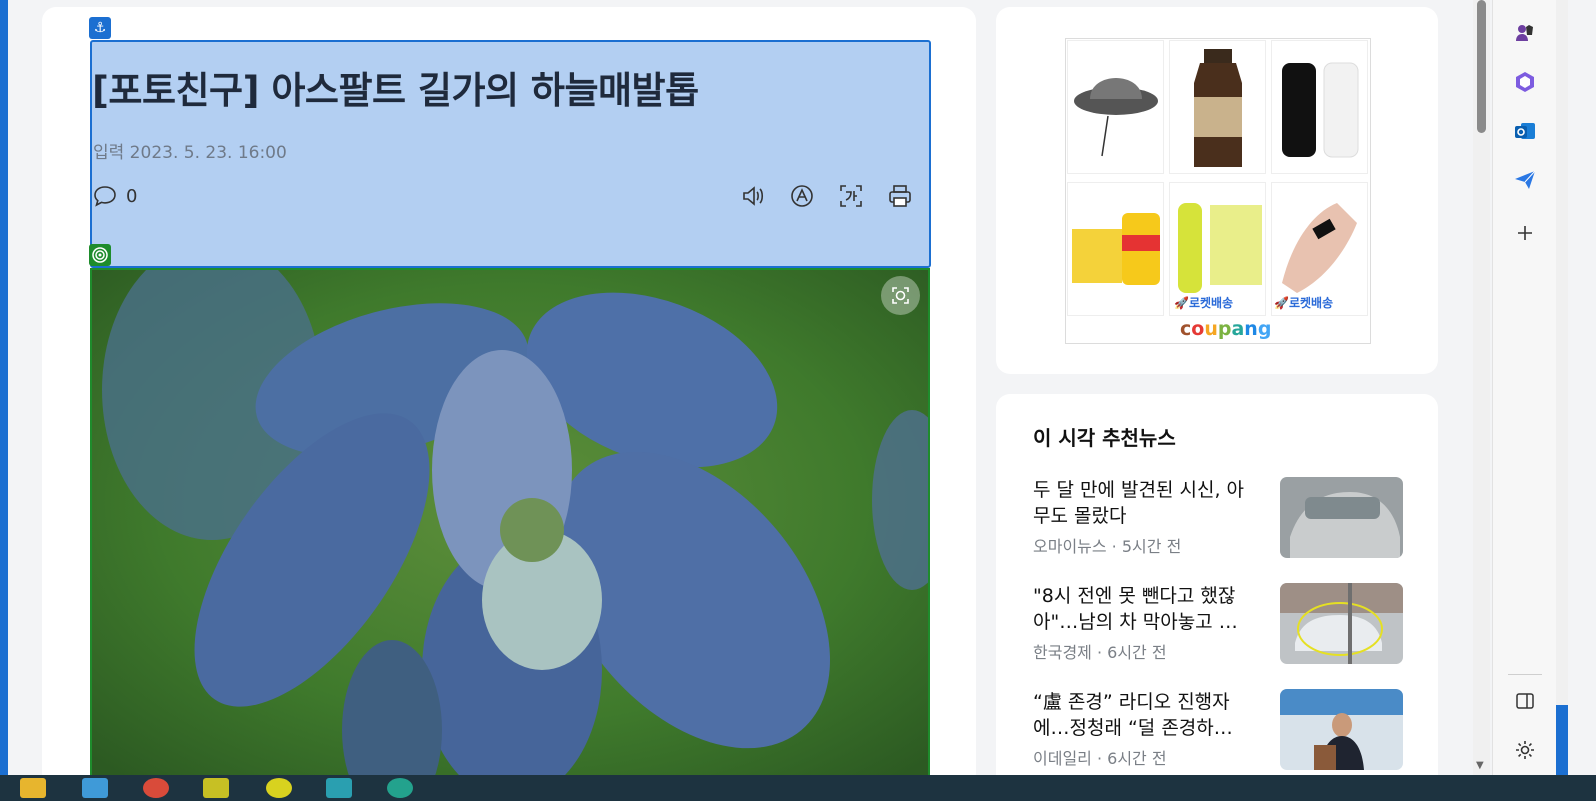 The width and height of the screenshot is (1596, 801). What do you see at coordinates (1525, 701) in the screenshot?
I see `sidebar-panel-icon` at bounding box center [1525, 701].